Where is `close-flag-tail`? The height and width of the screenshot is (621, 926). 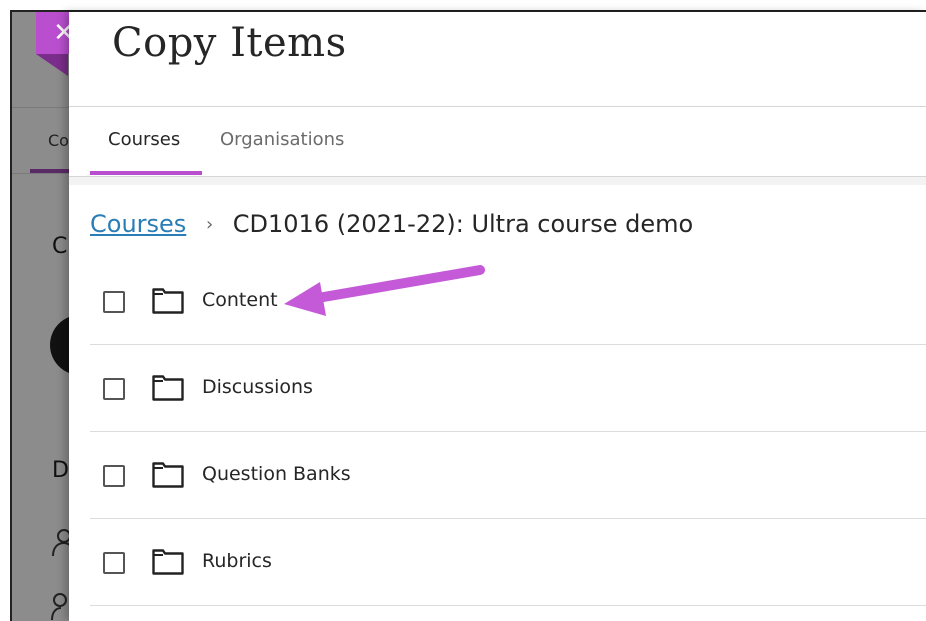 close-flag-tail is located at coordinates (52, 65).